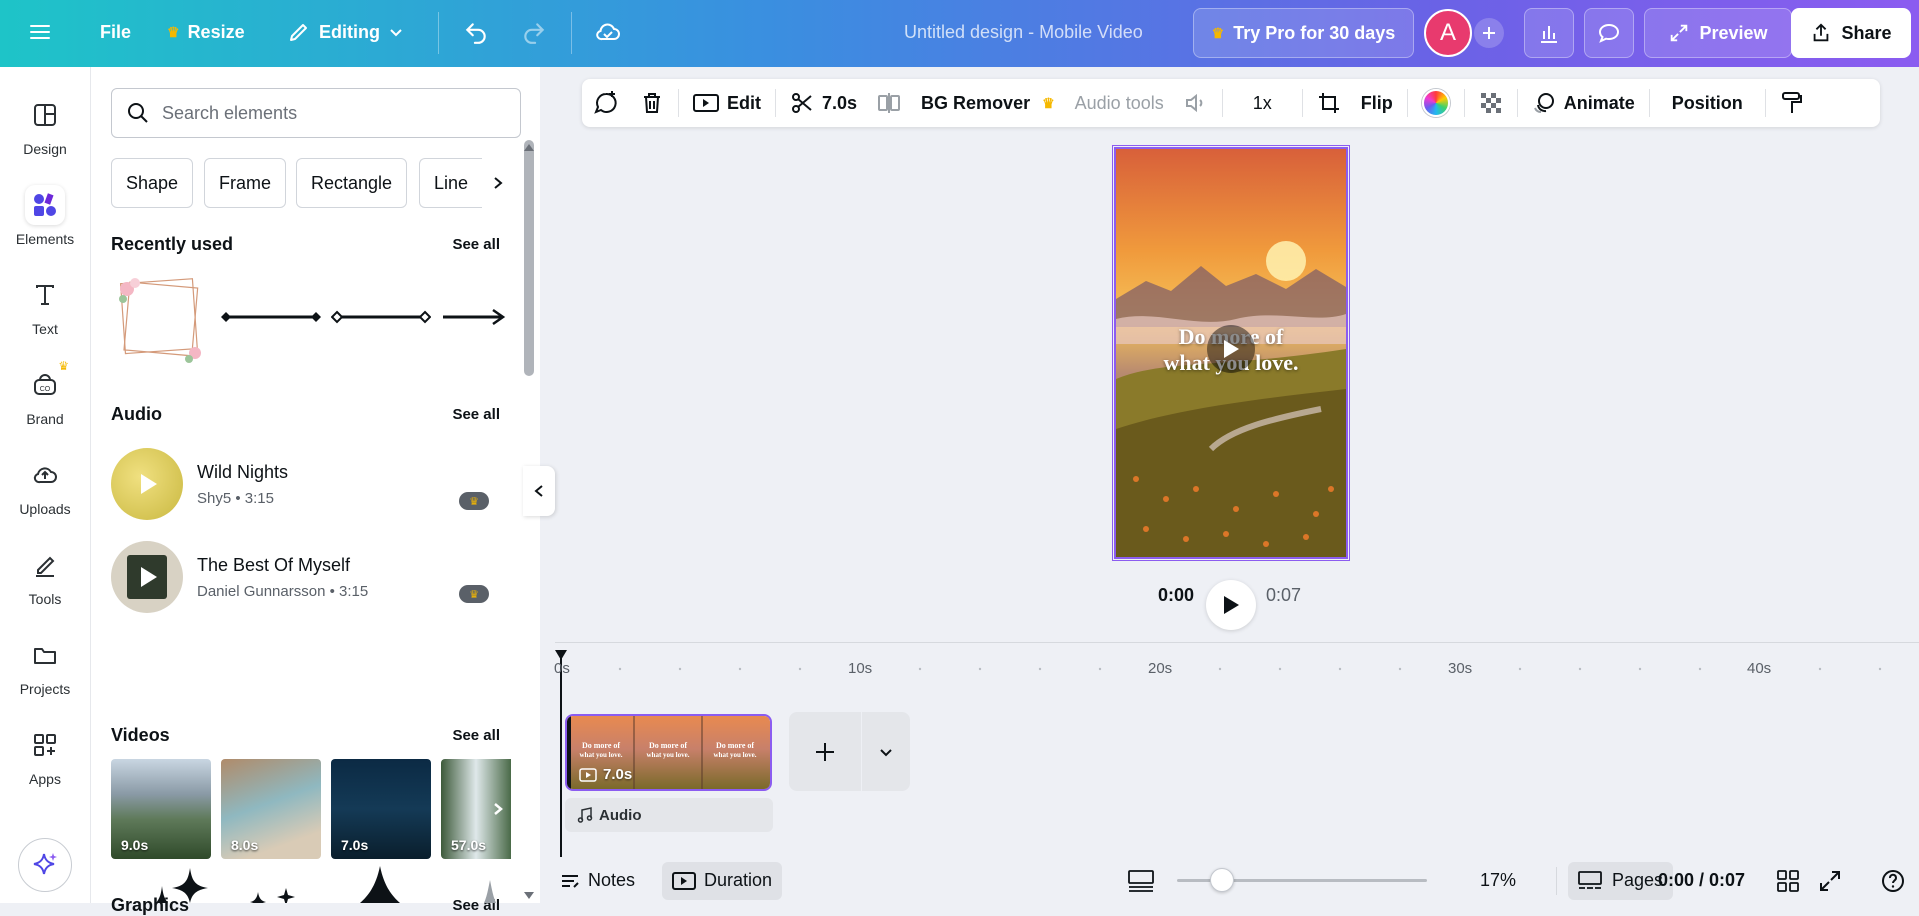  I want to click on fullscreen-button, so click(1830, 881).